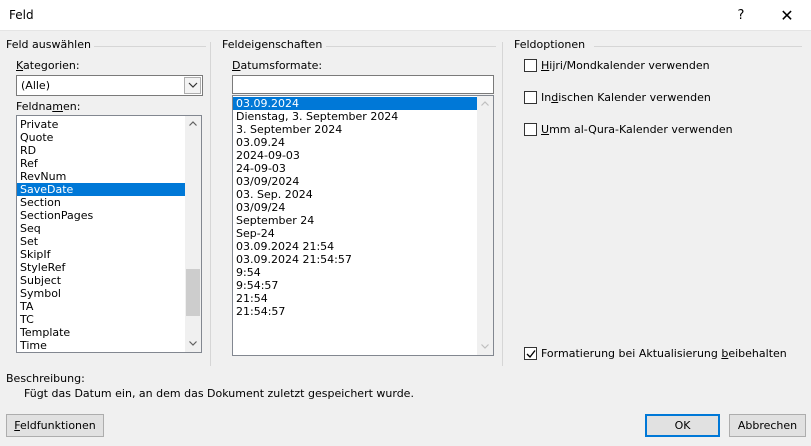 The width and height of the screenshot is (811, 446). Describe the element at coordinates (355, 207) in the screenshot. I see `date-format-item: 03/09/24` at that location.